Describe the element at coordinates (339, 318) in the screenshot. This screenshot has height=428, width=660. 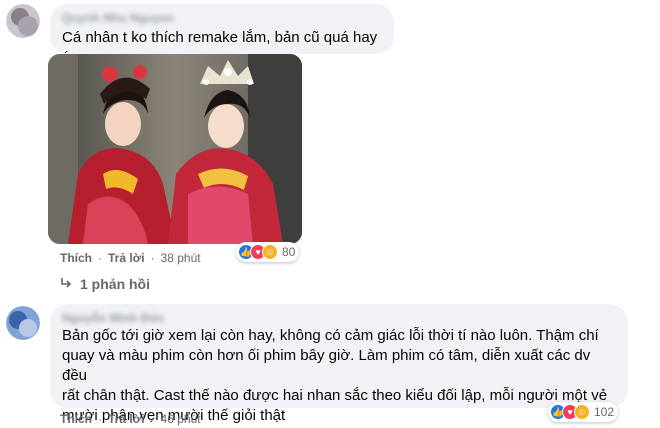
I see `comment-author: Nguyễn Minh Đức` at that location.